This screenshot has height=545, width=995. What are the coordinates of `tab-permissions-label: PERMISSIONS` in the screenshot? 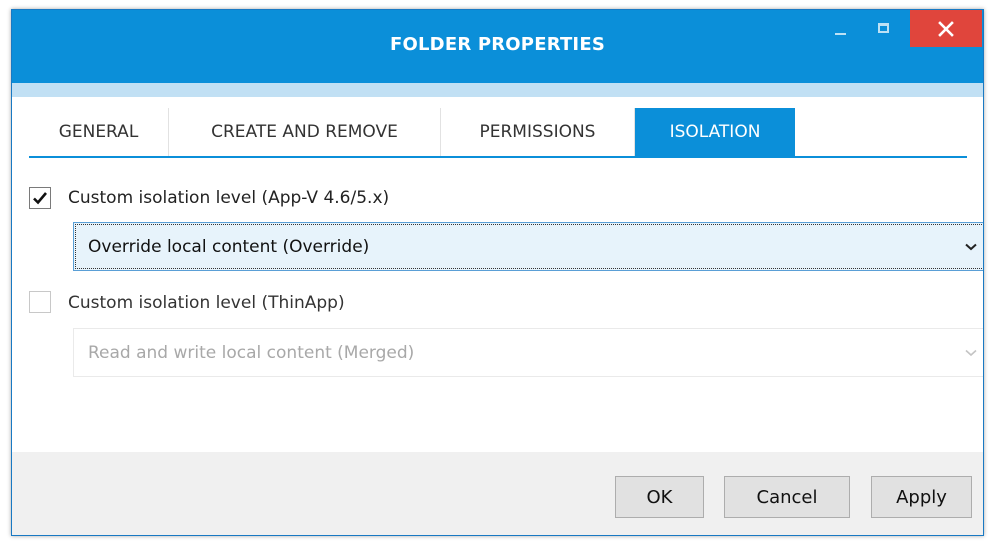 It's located at (537, 132).